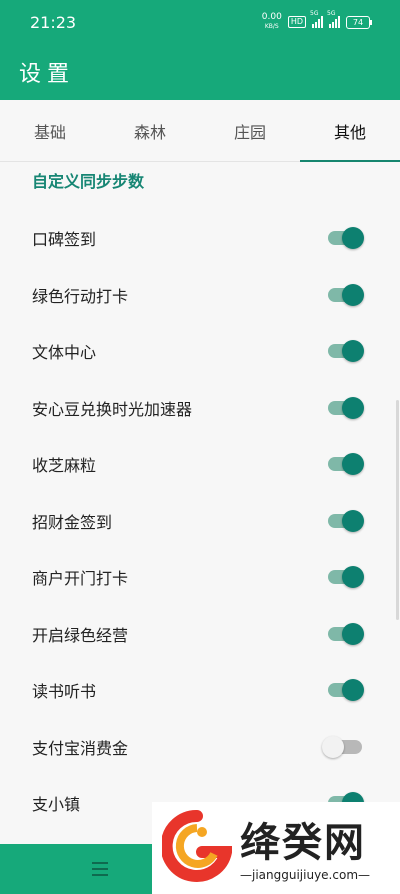 Image resolution: width=400 pixels, height=894 pixels. Describe the element at coordinates (88, 180) in the screenshot. I see `section-title: 自定义同步步数` at that location.